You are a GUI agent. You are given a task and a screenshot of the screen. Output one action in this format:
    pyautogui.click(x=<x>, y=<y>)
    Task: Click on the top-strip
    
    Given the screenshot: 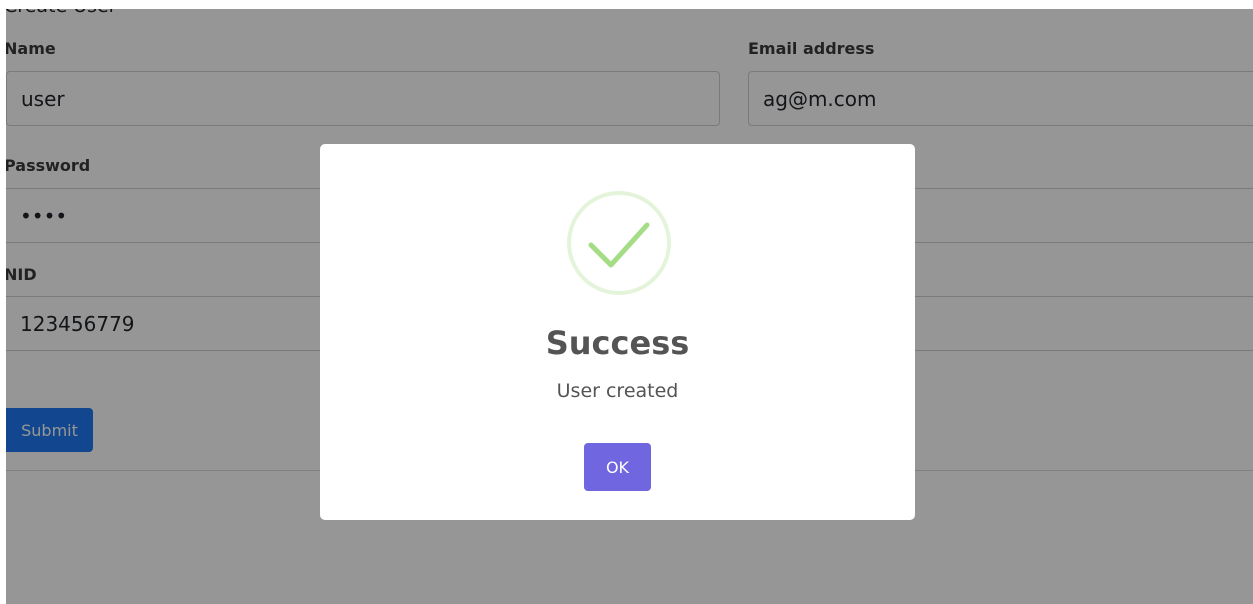 What is the action you would take?
    pyautogui.click(x=626, y=4)
    